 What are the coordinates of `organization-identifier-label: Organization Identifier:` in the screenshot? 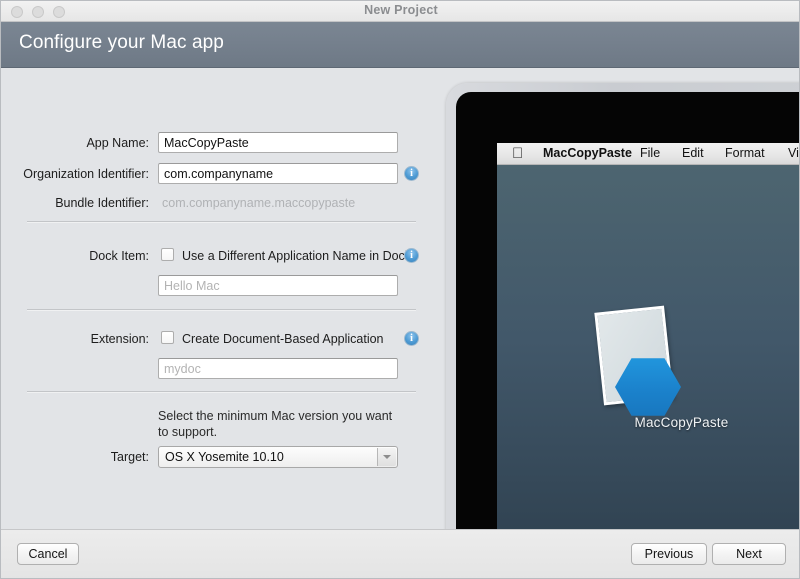 It's located at (86, 174).